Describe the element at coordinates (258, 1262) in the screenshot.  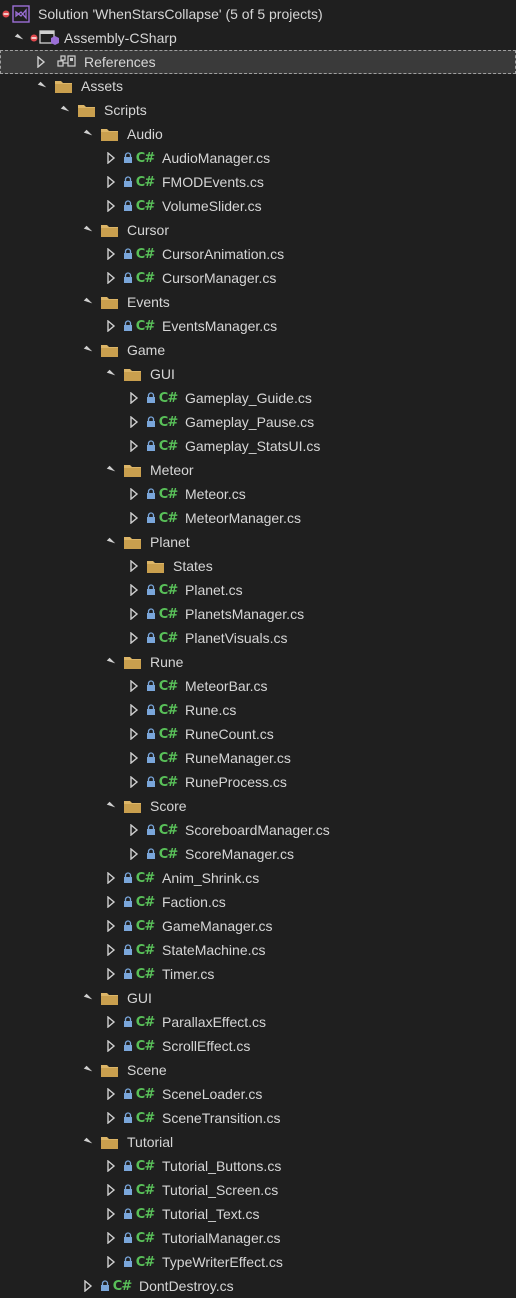
I see `file-node: C# TypeWriterEffect.cs` at that location.